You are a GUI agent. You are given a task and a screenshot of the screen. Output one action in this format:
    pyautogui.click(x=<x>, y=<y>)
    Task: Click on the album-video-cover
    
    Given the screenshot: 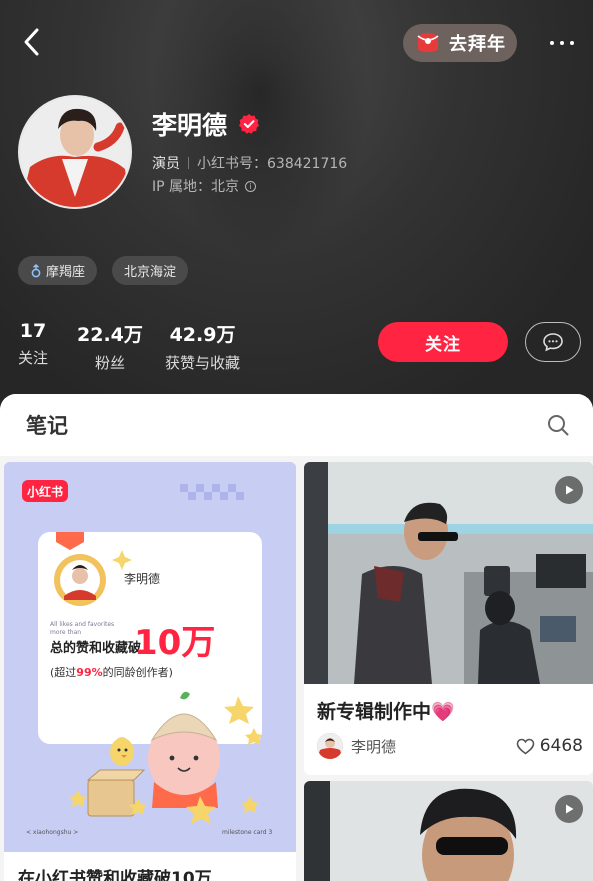 What is the action you would take?
    pyautogui.click(x=448, y=573)
    